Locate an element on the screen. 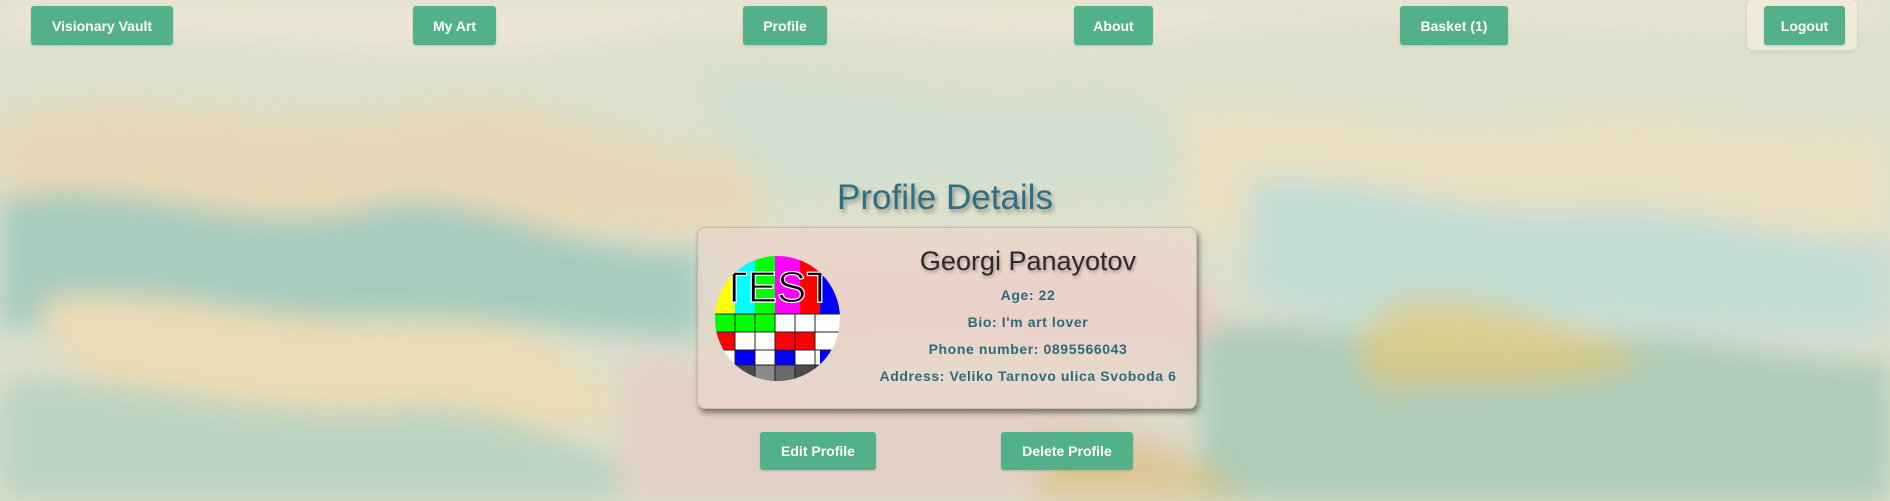  nav-about-button: About is located at coordinates (1113, 25).